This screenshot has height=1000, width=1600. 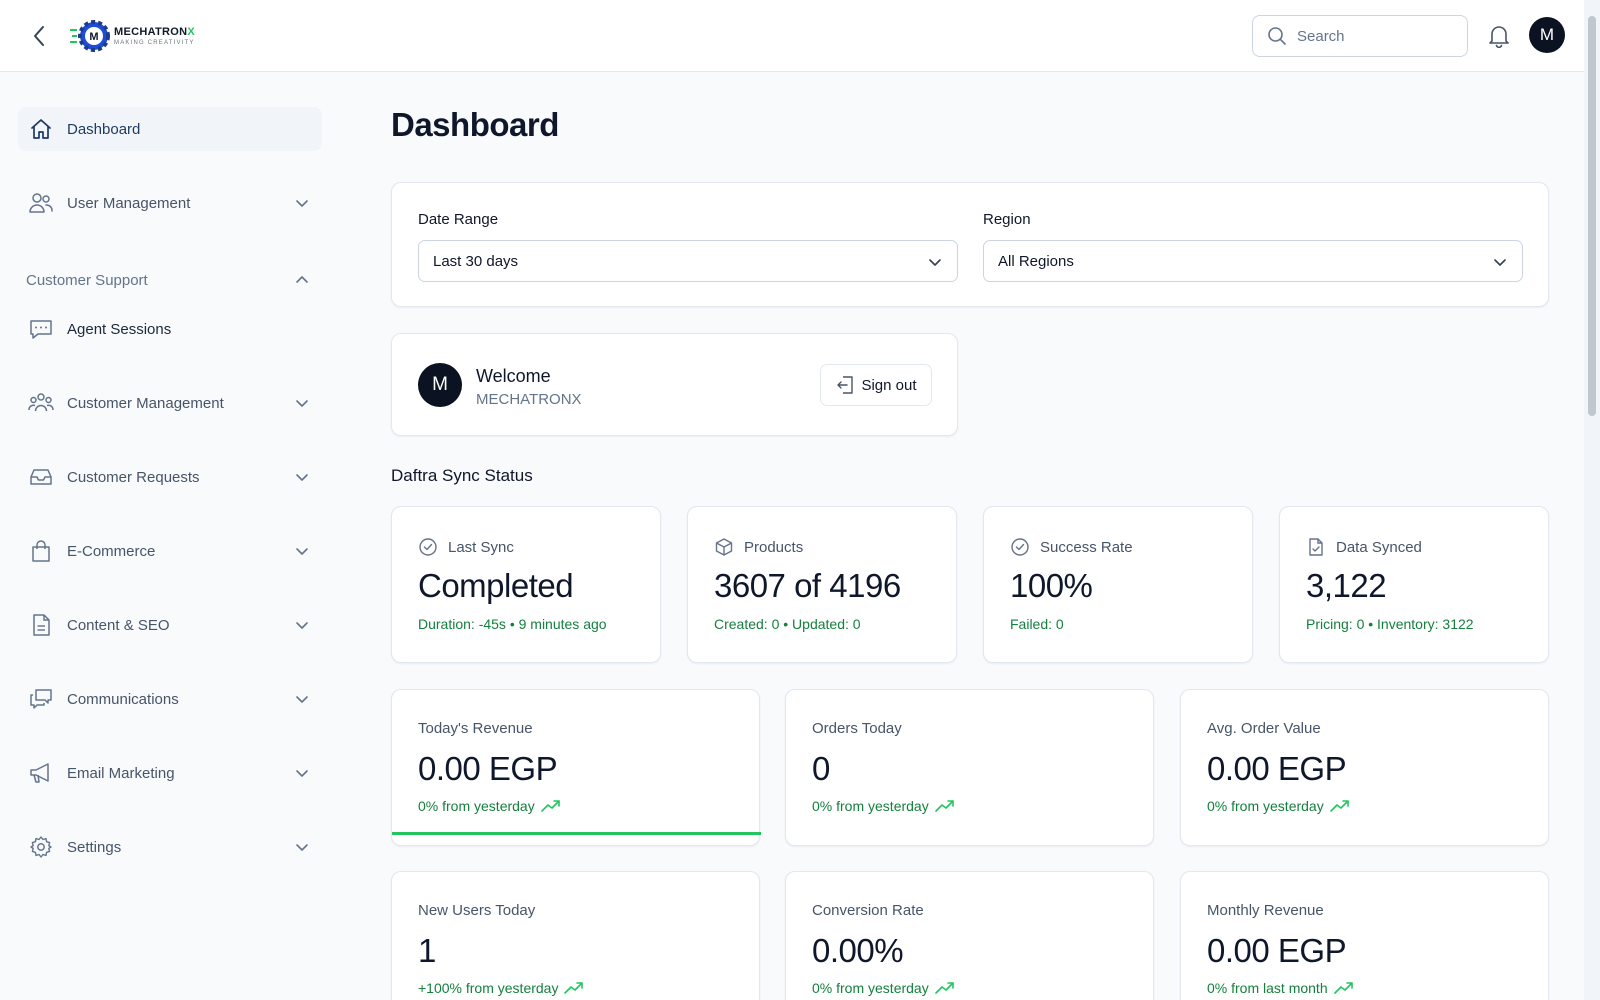 I want to click on sidebar-item-customer-requests: Customer Requests, so click(x=170, y=477).